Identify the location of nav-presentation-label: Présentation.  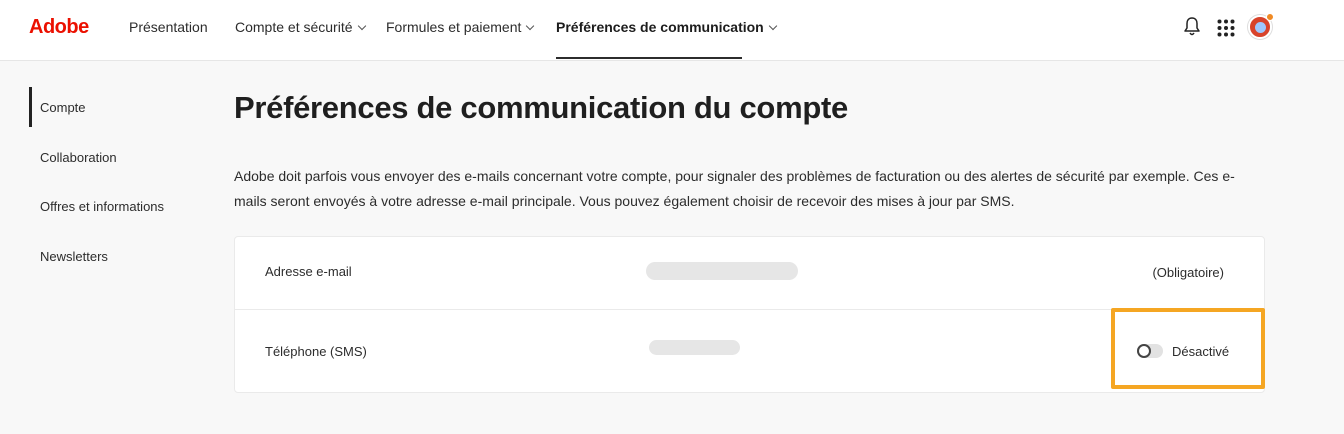
(168, 27).